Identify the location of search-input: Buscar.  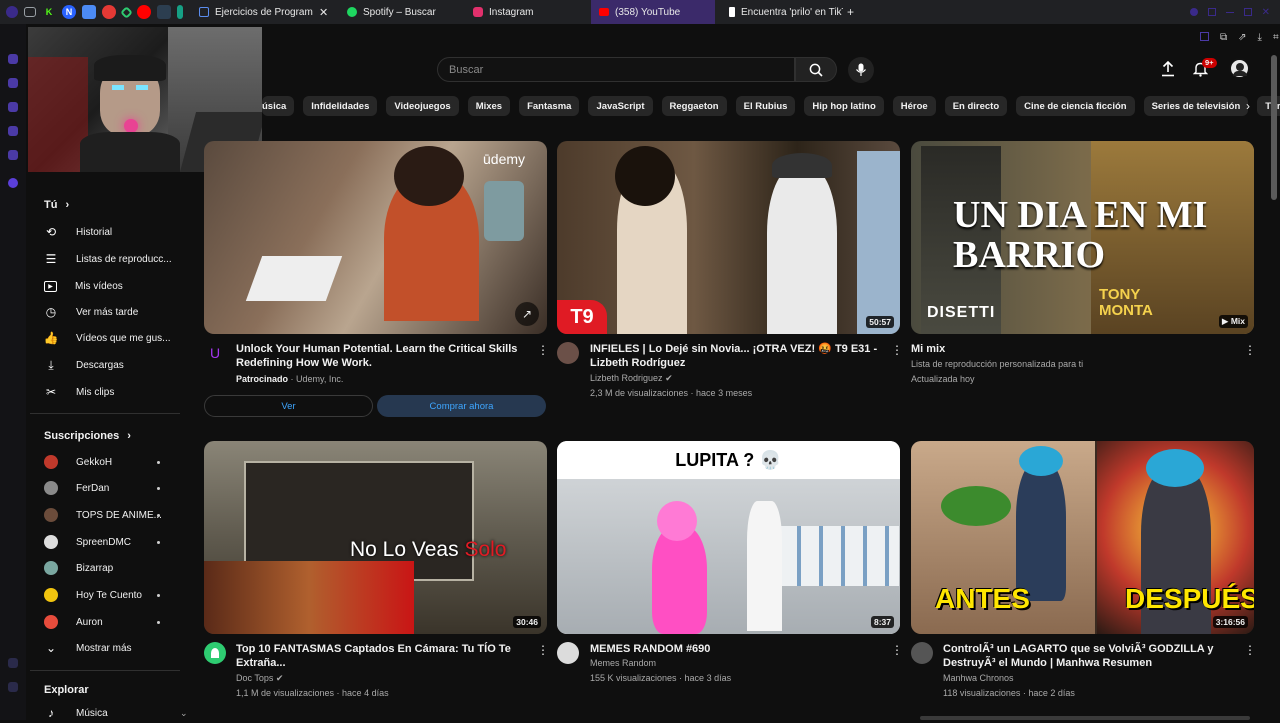
(616, 69).